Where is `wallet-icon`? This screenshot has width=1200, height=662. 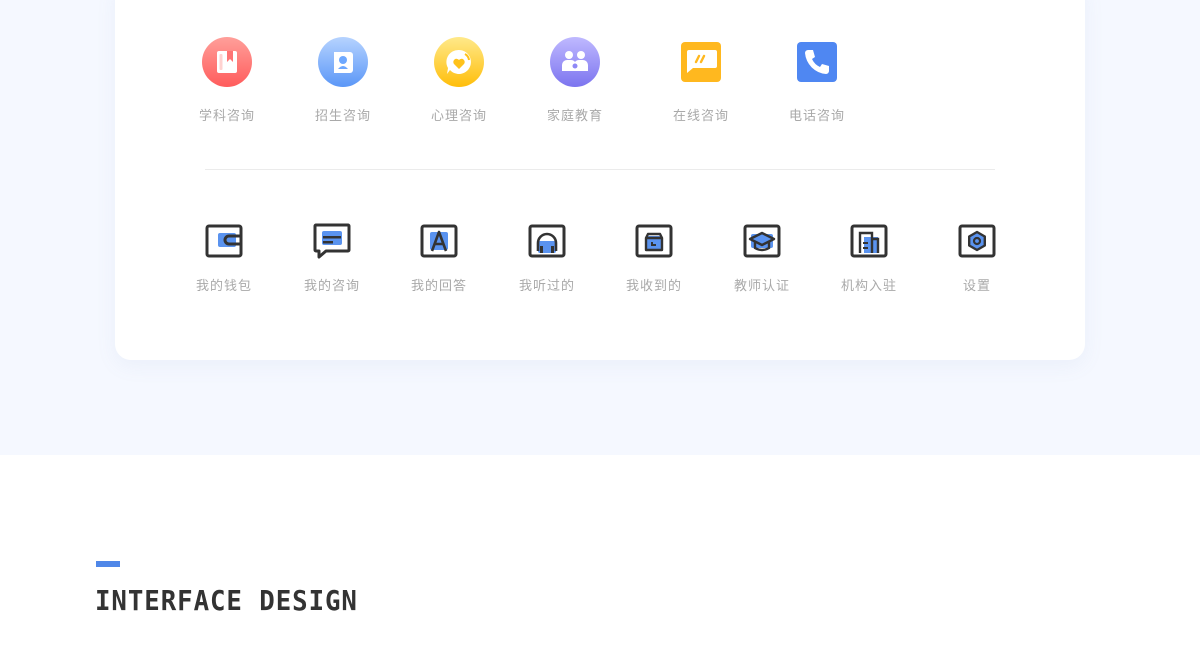
wallet-icon is located at coordinates (224, 242).